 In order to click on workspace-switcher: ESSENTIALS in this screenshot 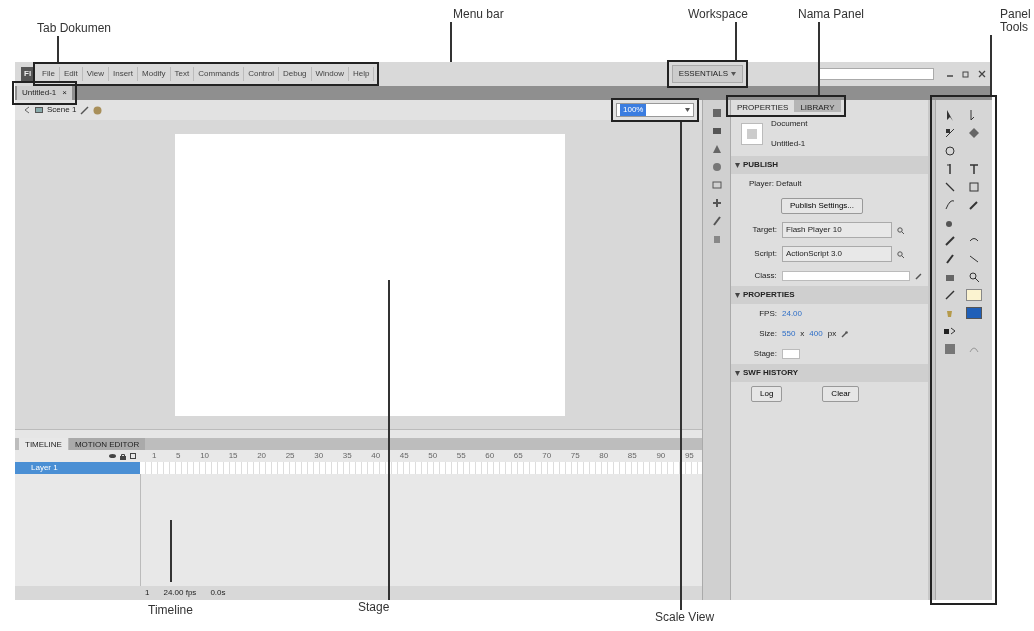, I will do `click(707, 74)`.